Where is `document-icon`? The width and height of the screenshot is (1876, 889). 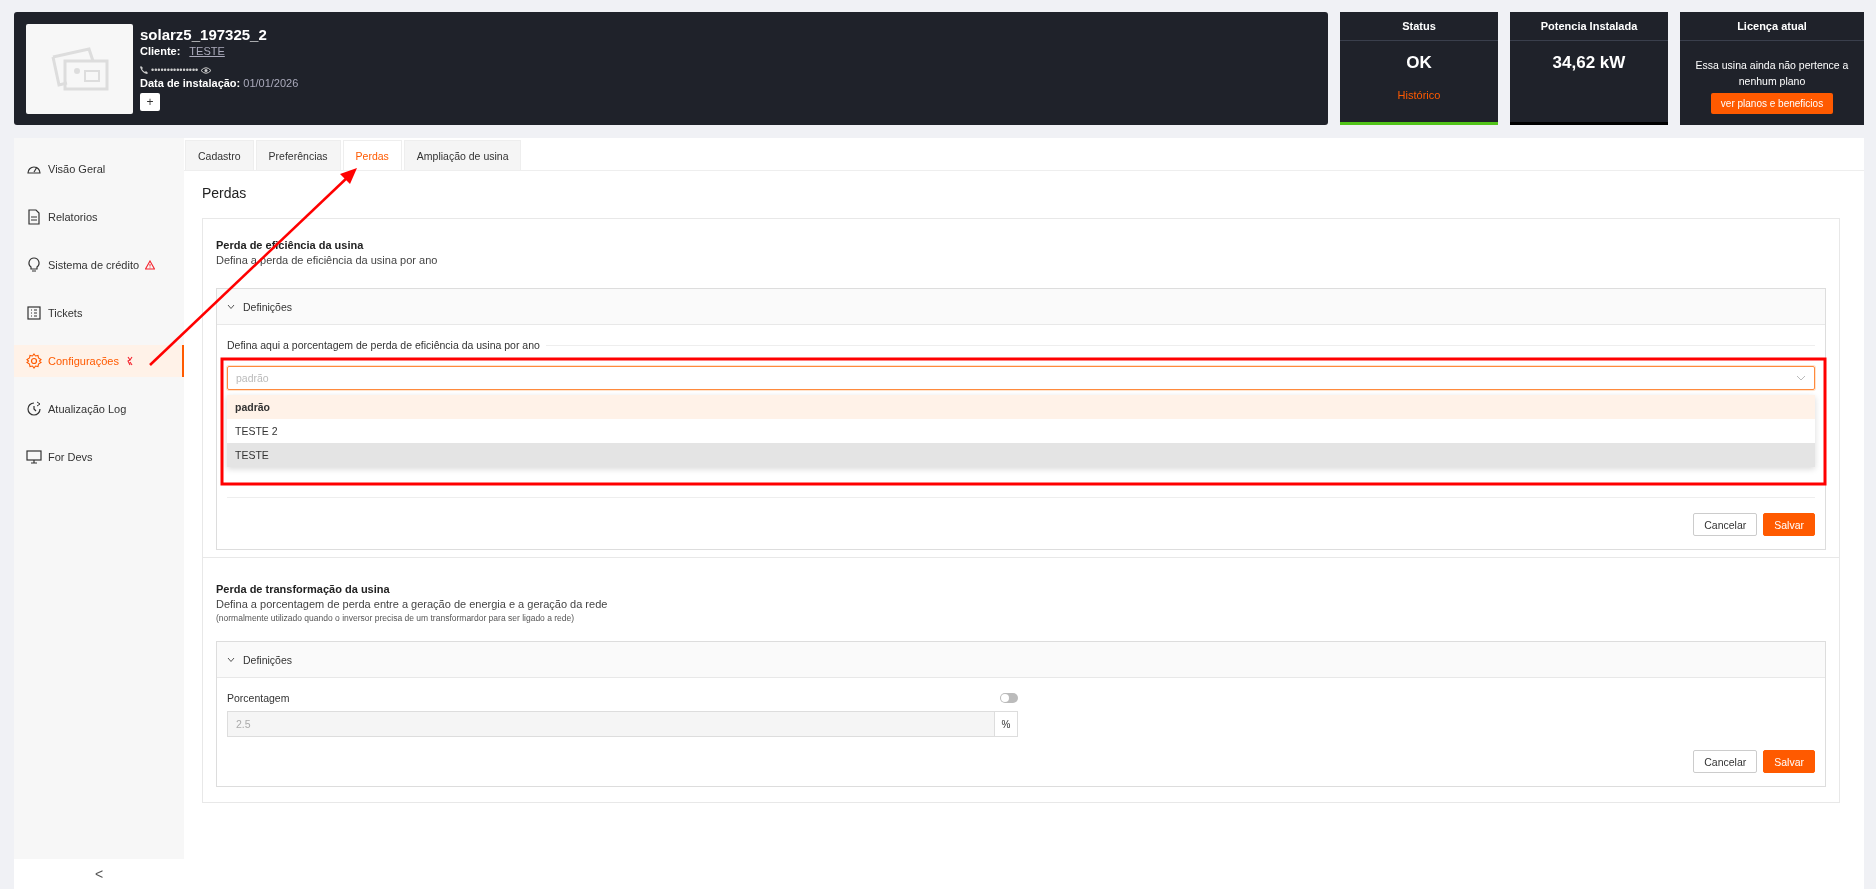 document-icon is located at coordinates (34, 217).